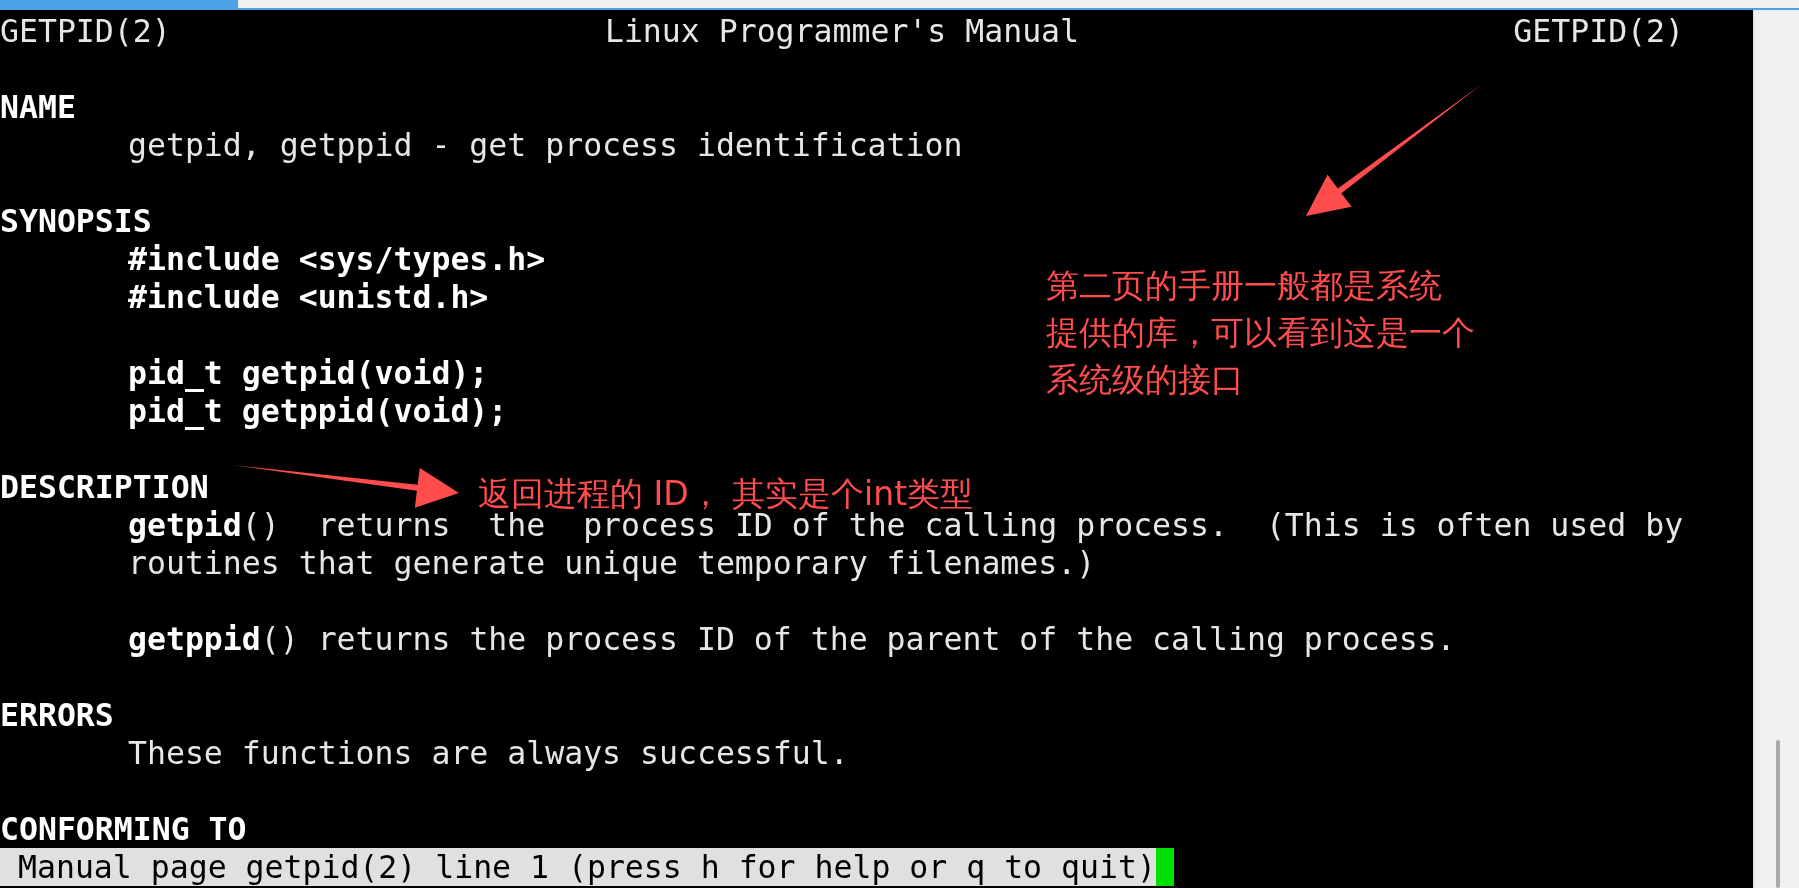 This screenshot has height=888, width=1799. I want to click on manual-text: #include <sys/types.h>, so click(337, 259).